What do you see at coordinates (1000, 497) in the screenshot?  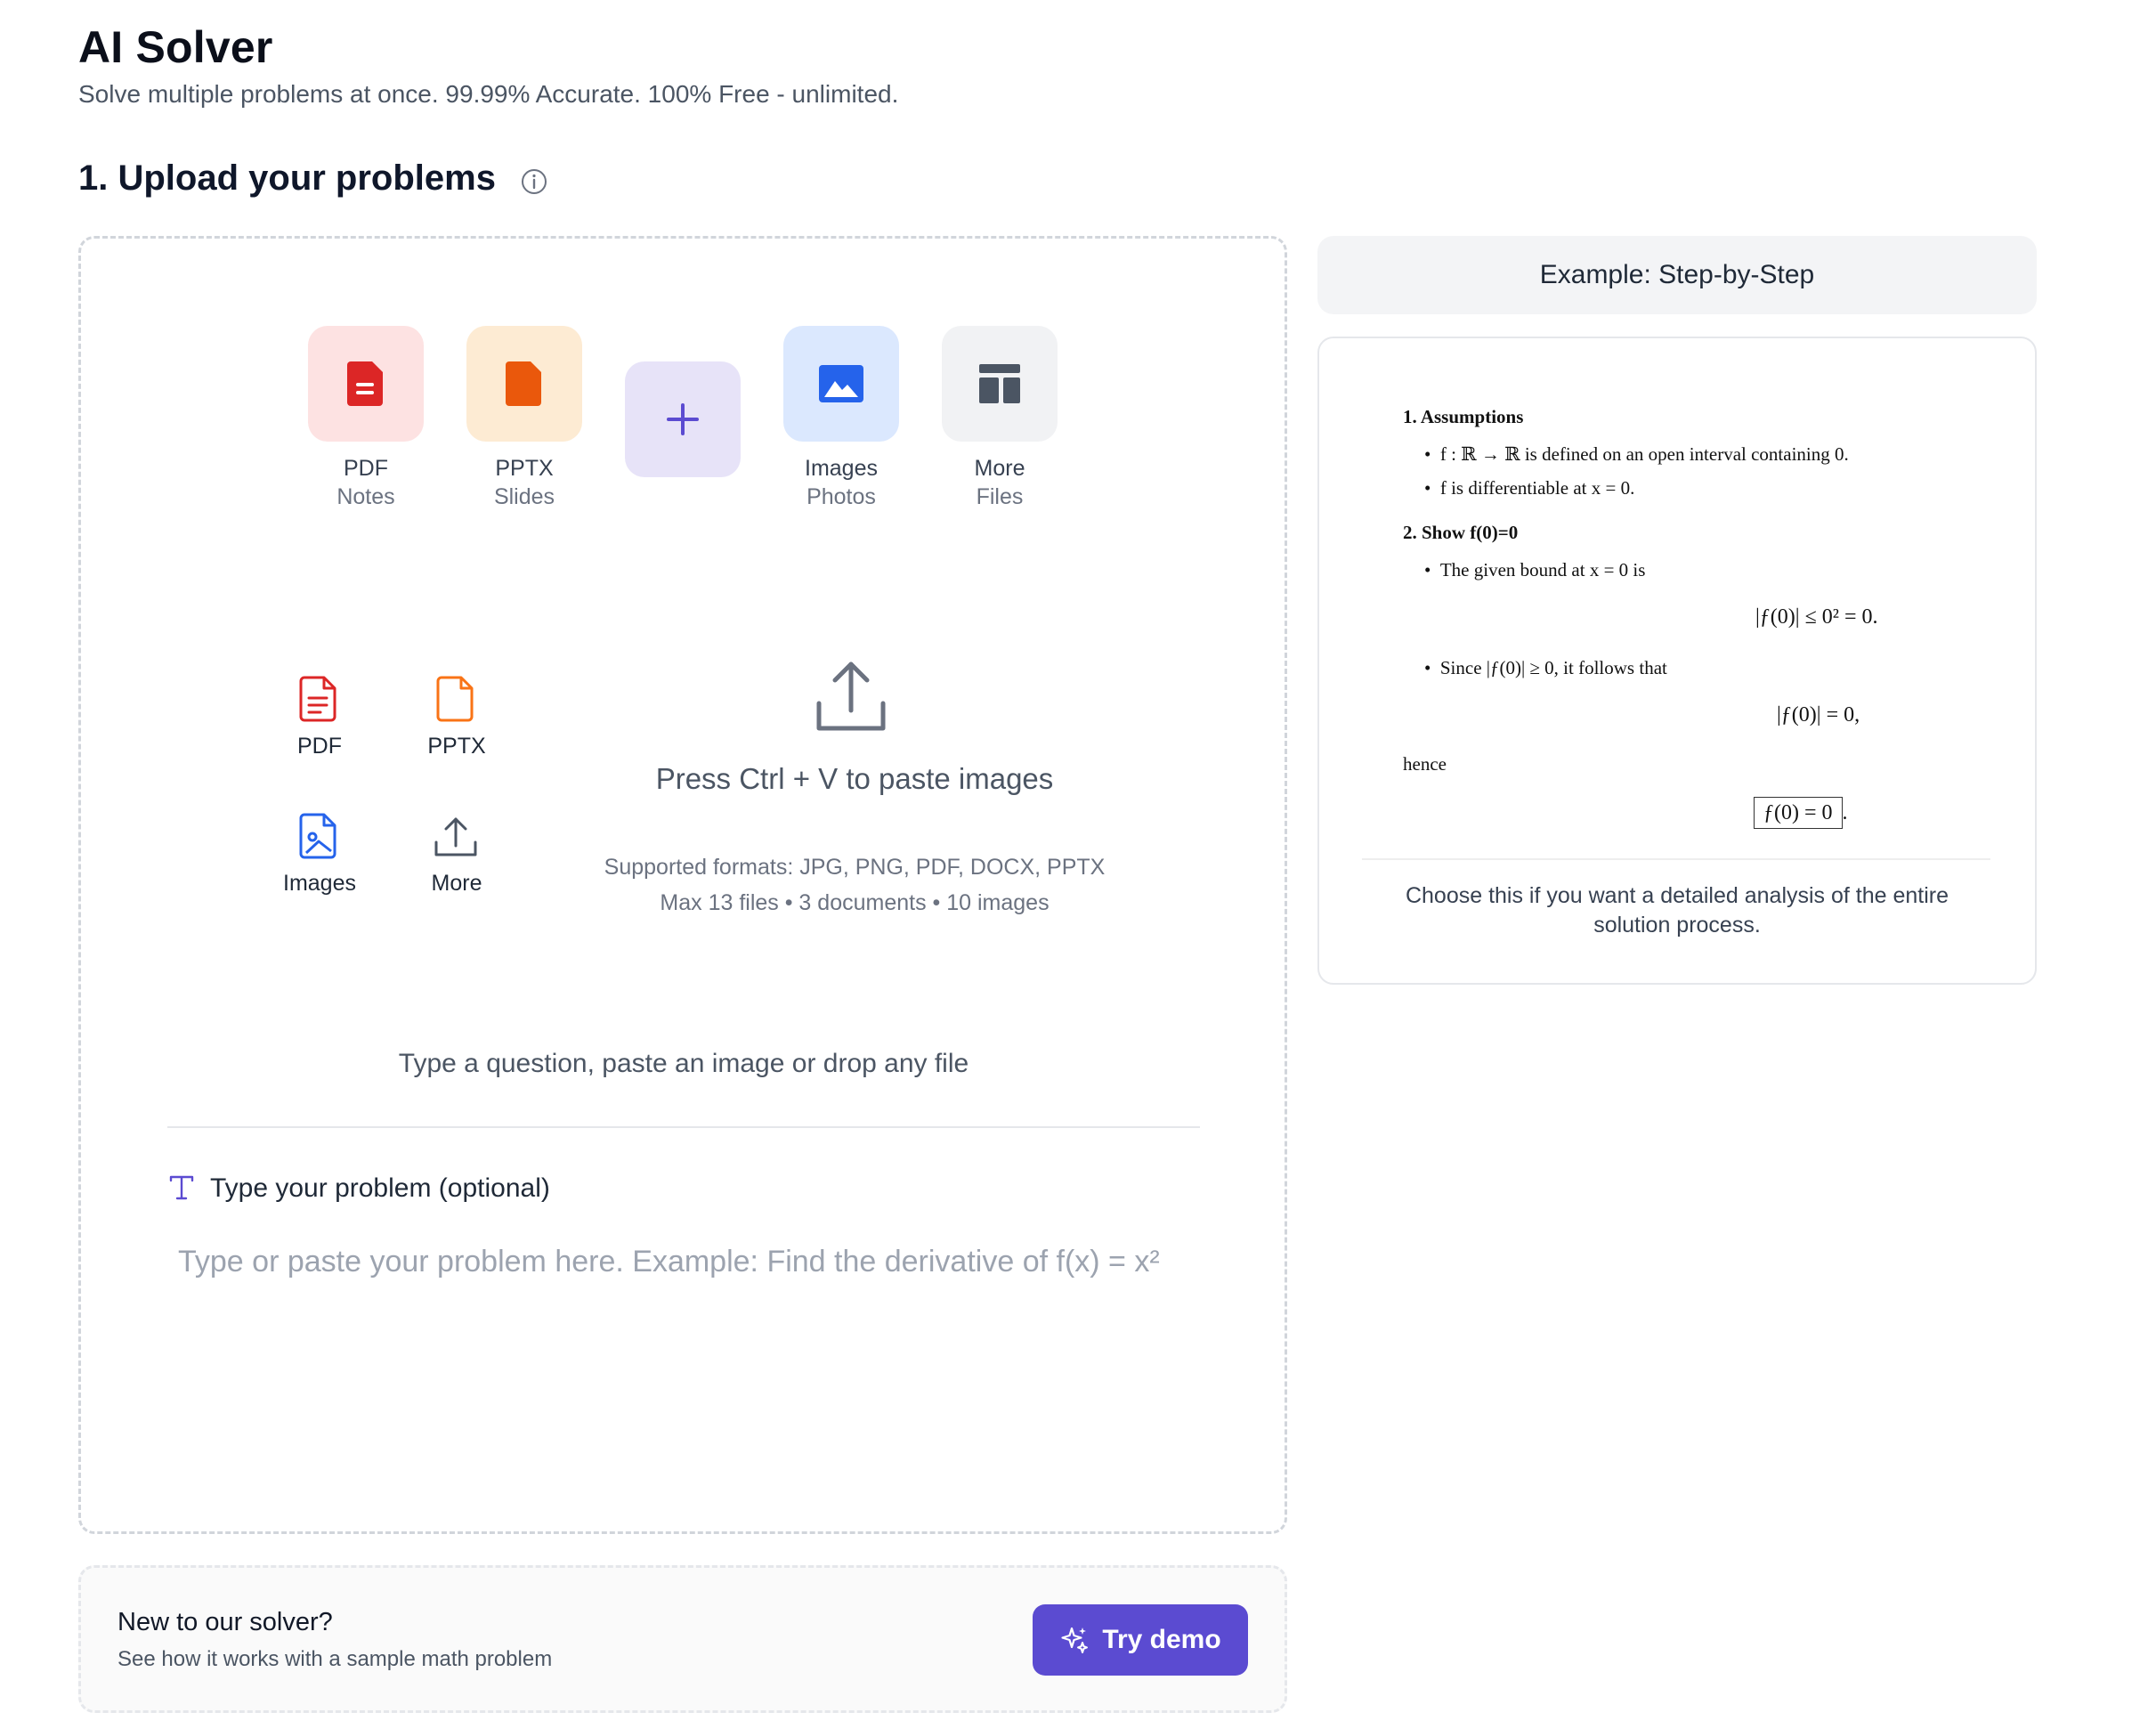 I see `tile-more-sub: Files` at bounding box center [1000, 497].